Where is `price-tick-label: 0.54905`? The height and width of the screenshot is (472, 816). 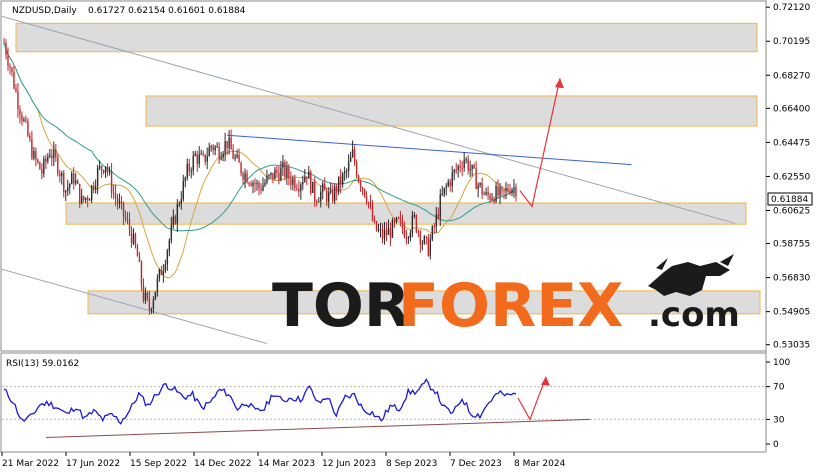 price-tick-label: 0.54905 is located at coordinates (791, 313).